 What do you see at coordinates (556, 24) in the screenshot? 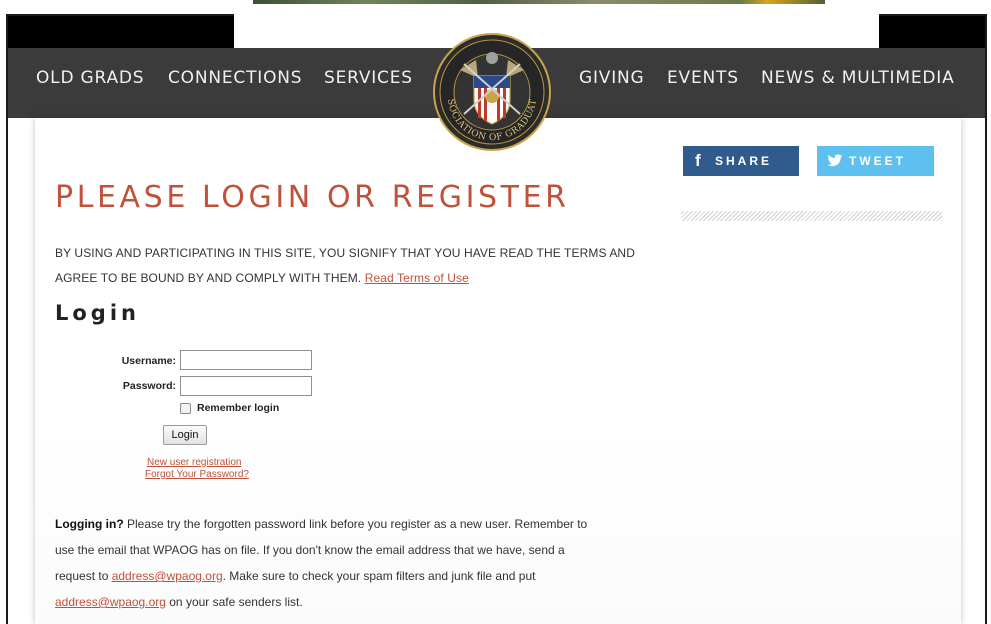
I see `hero-image-box` at bounding box center [556, 24].